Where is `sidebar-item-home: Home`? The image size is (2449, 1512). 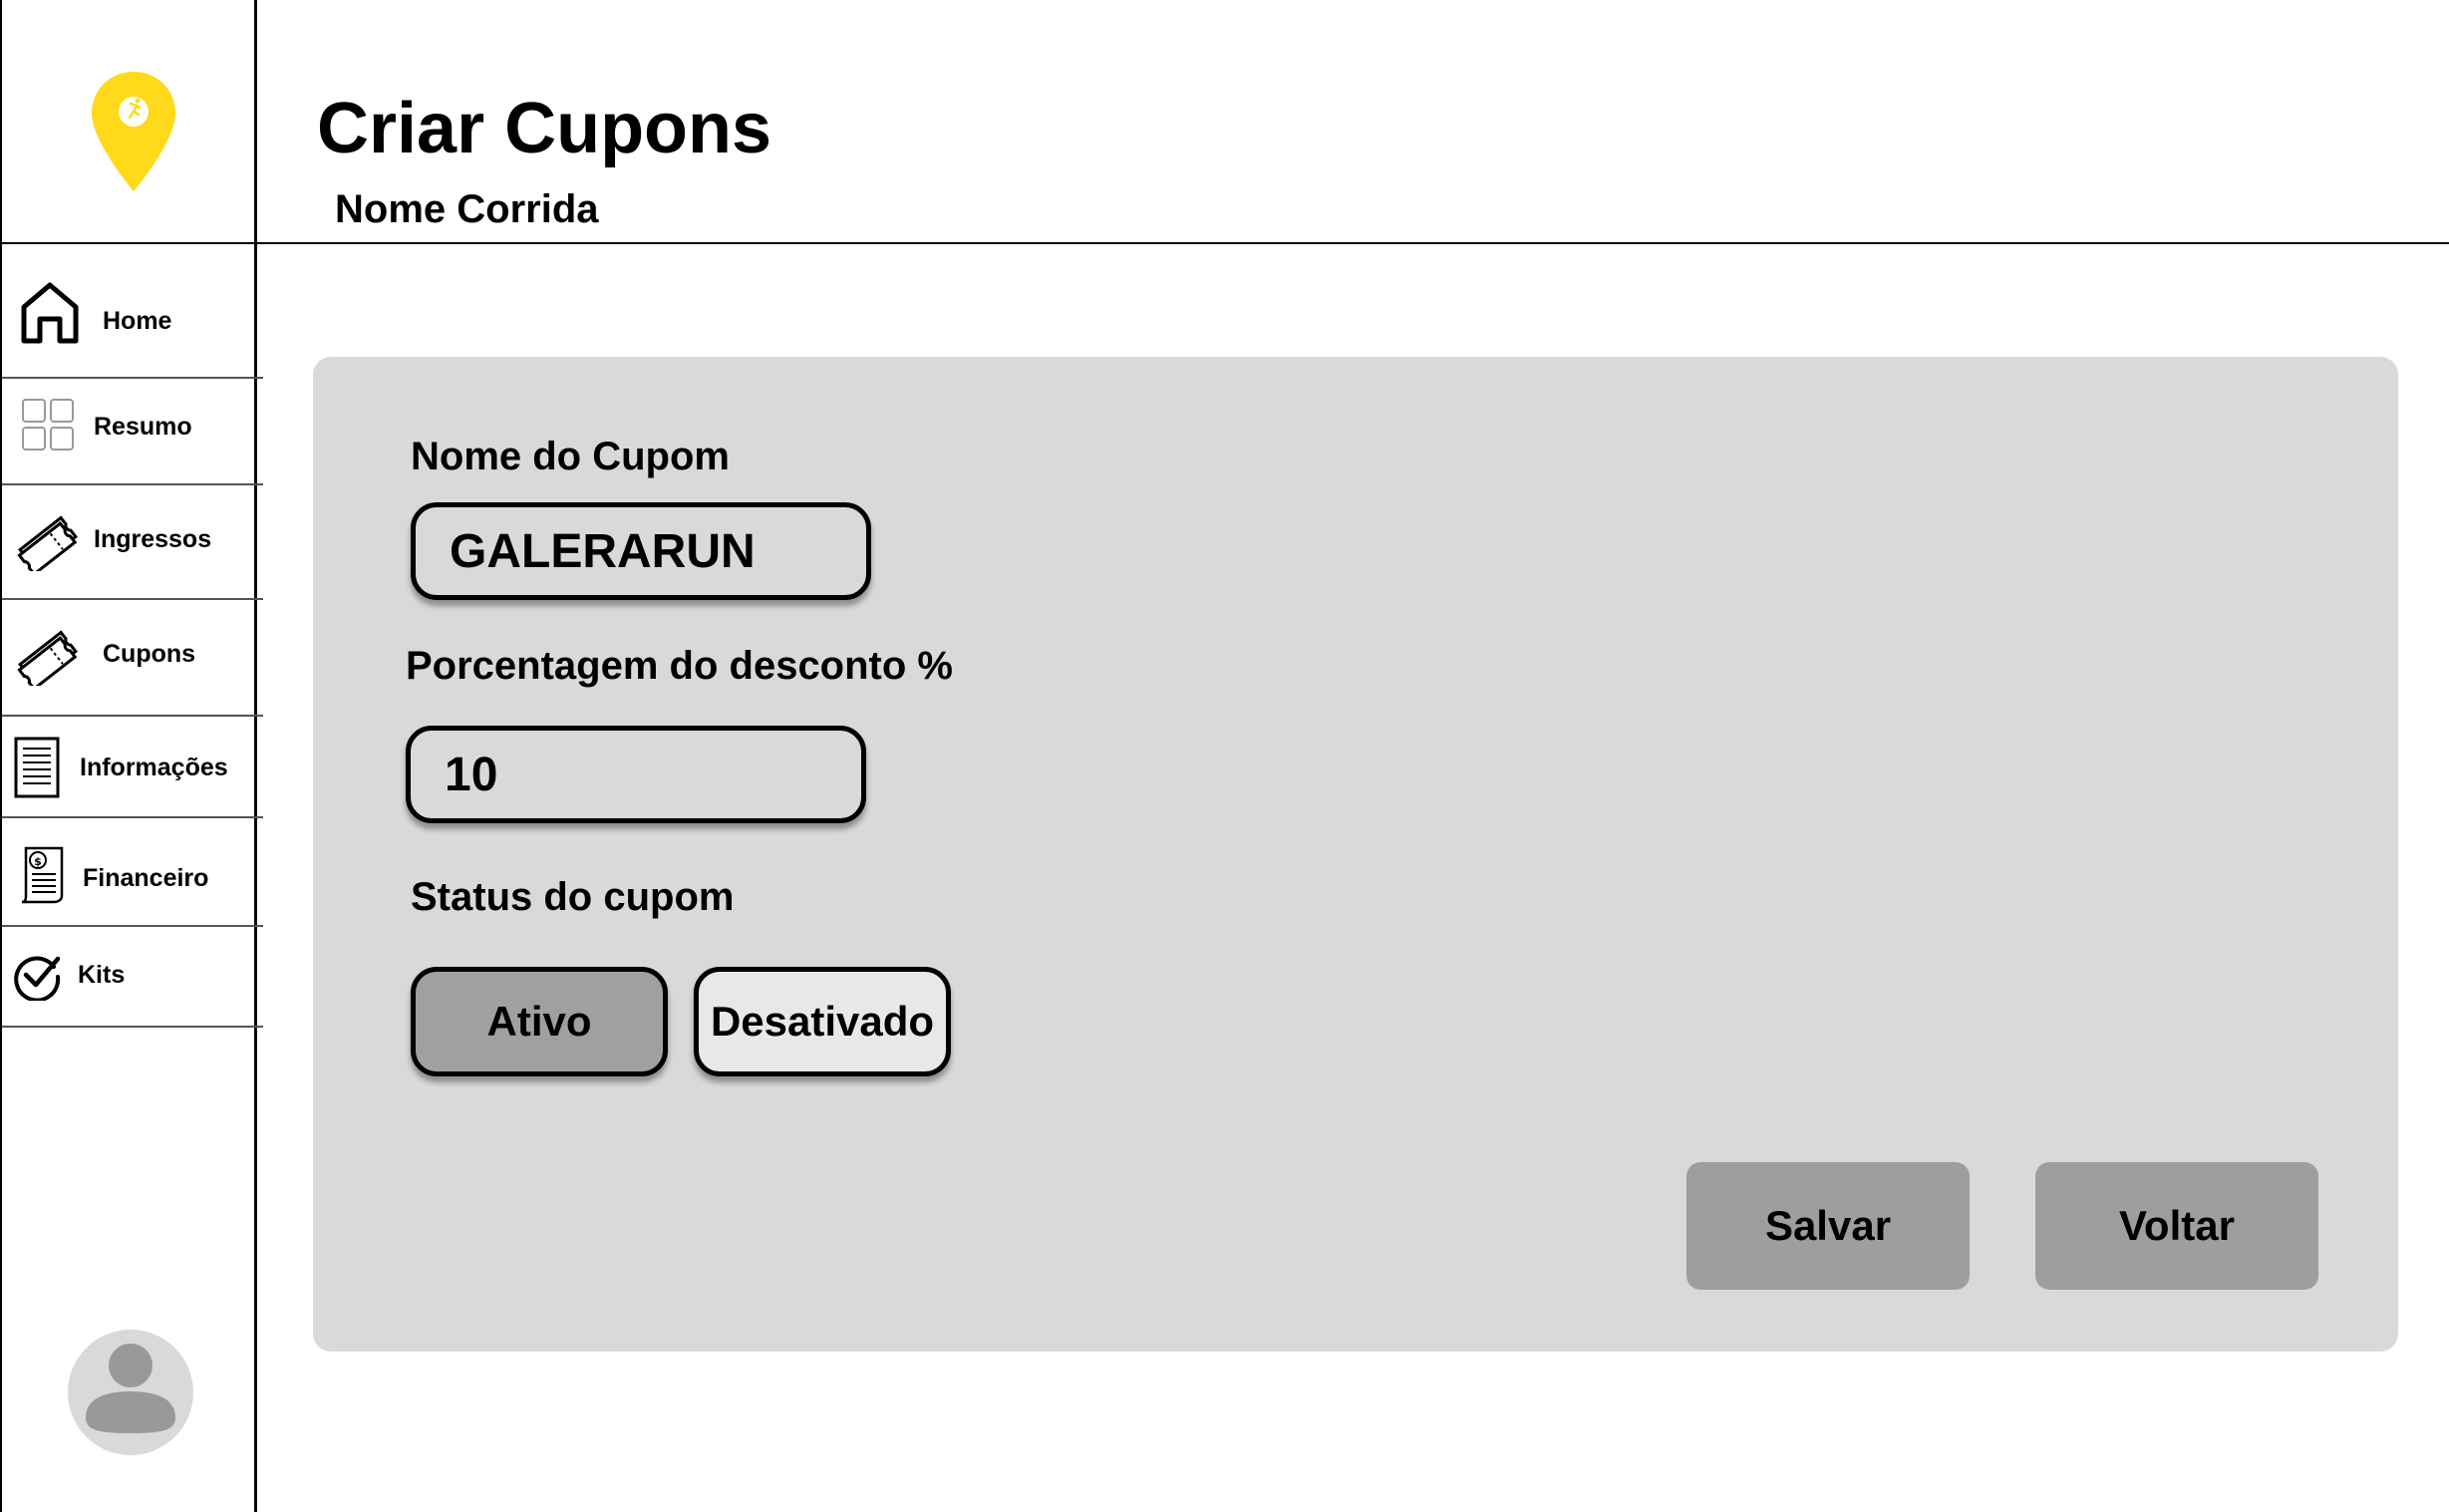
sidebar-item-home: Home is located at coordinates (132, 312).